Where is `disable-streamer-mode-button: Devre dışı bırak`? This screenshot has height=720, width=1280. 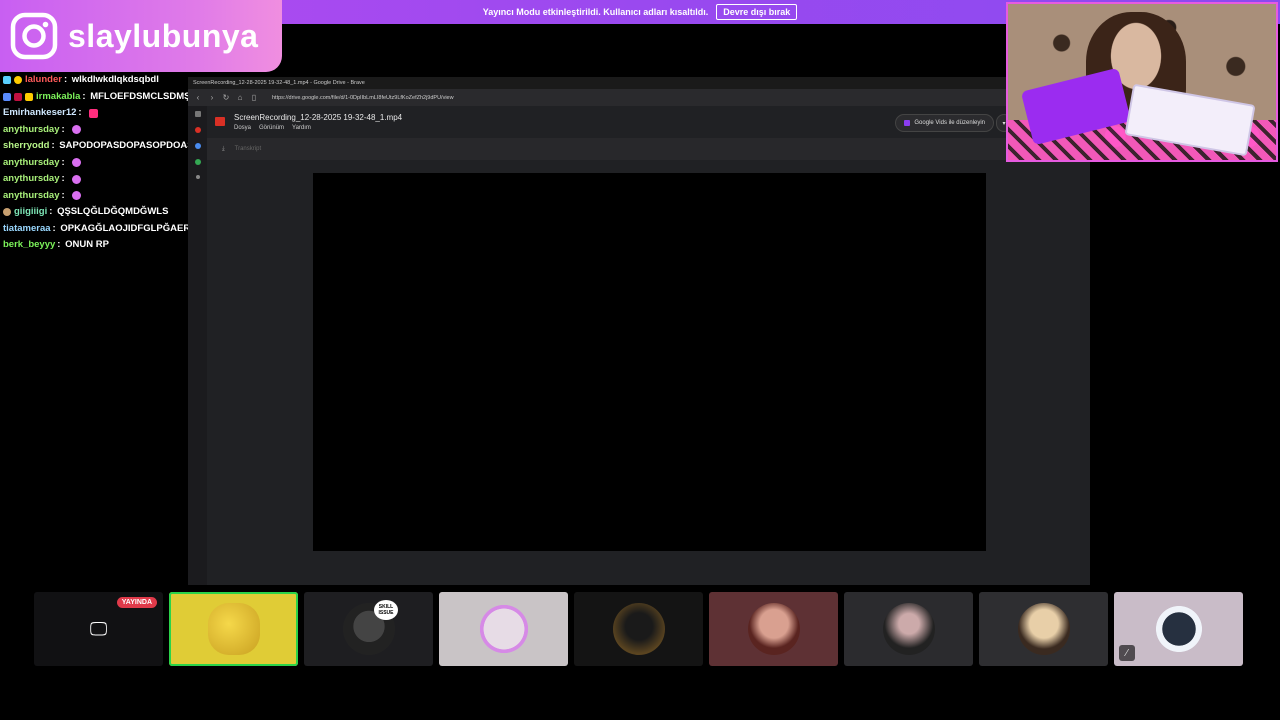
disable-streamer-mode-button: Devre dışı bırak is located at coordinates (757, 12).